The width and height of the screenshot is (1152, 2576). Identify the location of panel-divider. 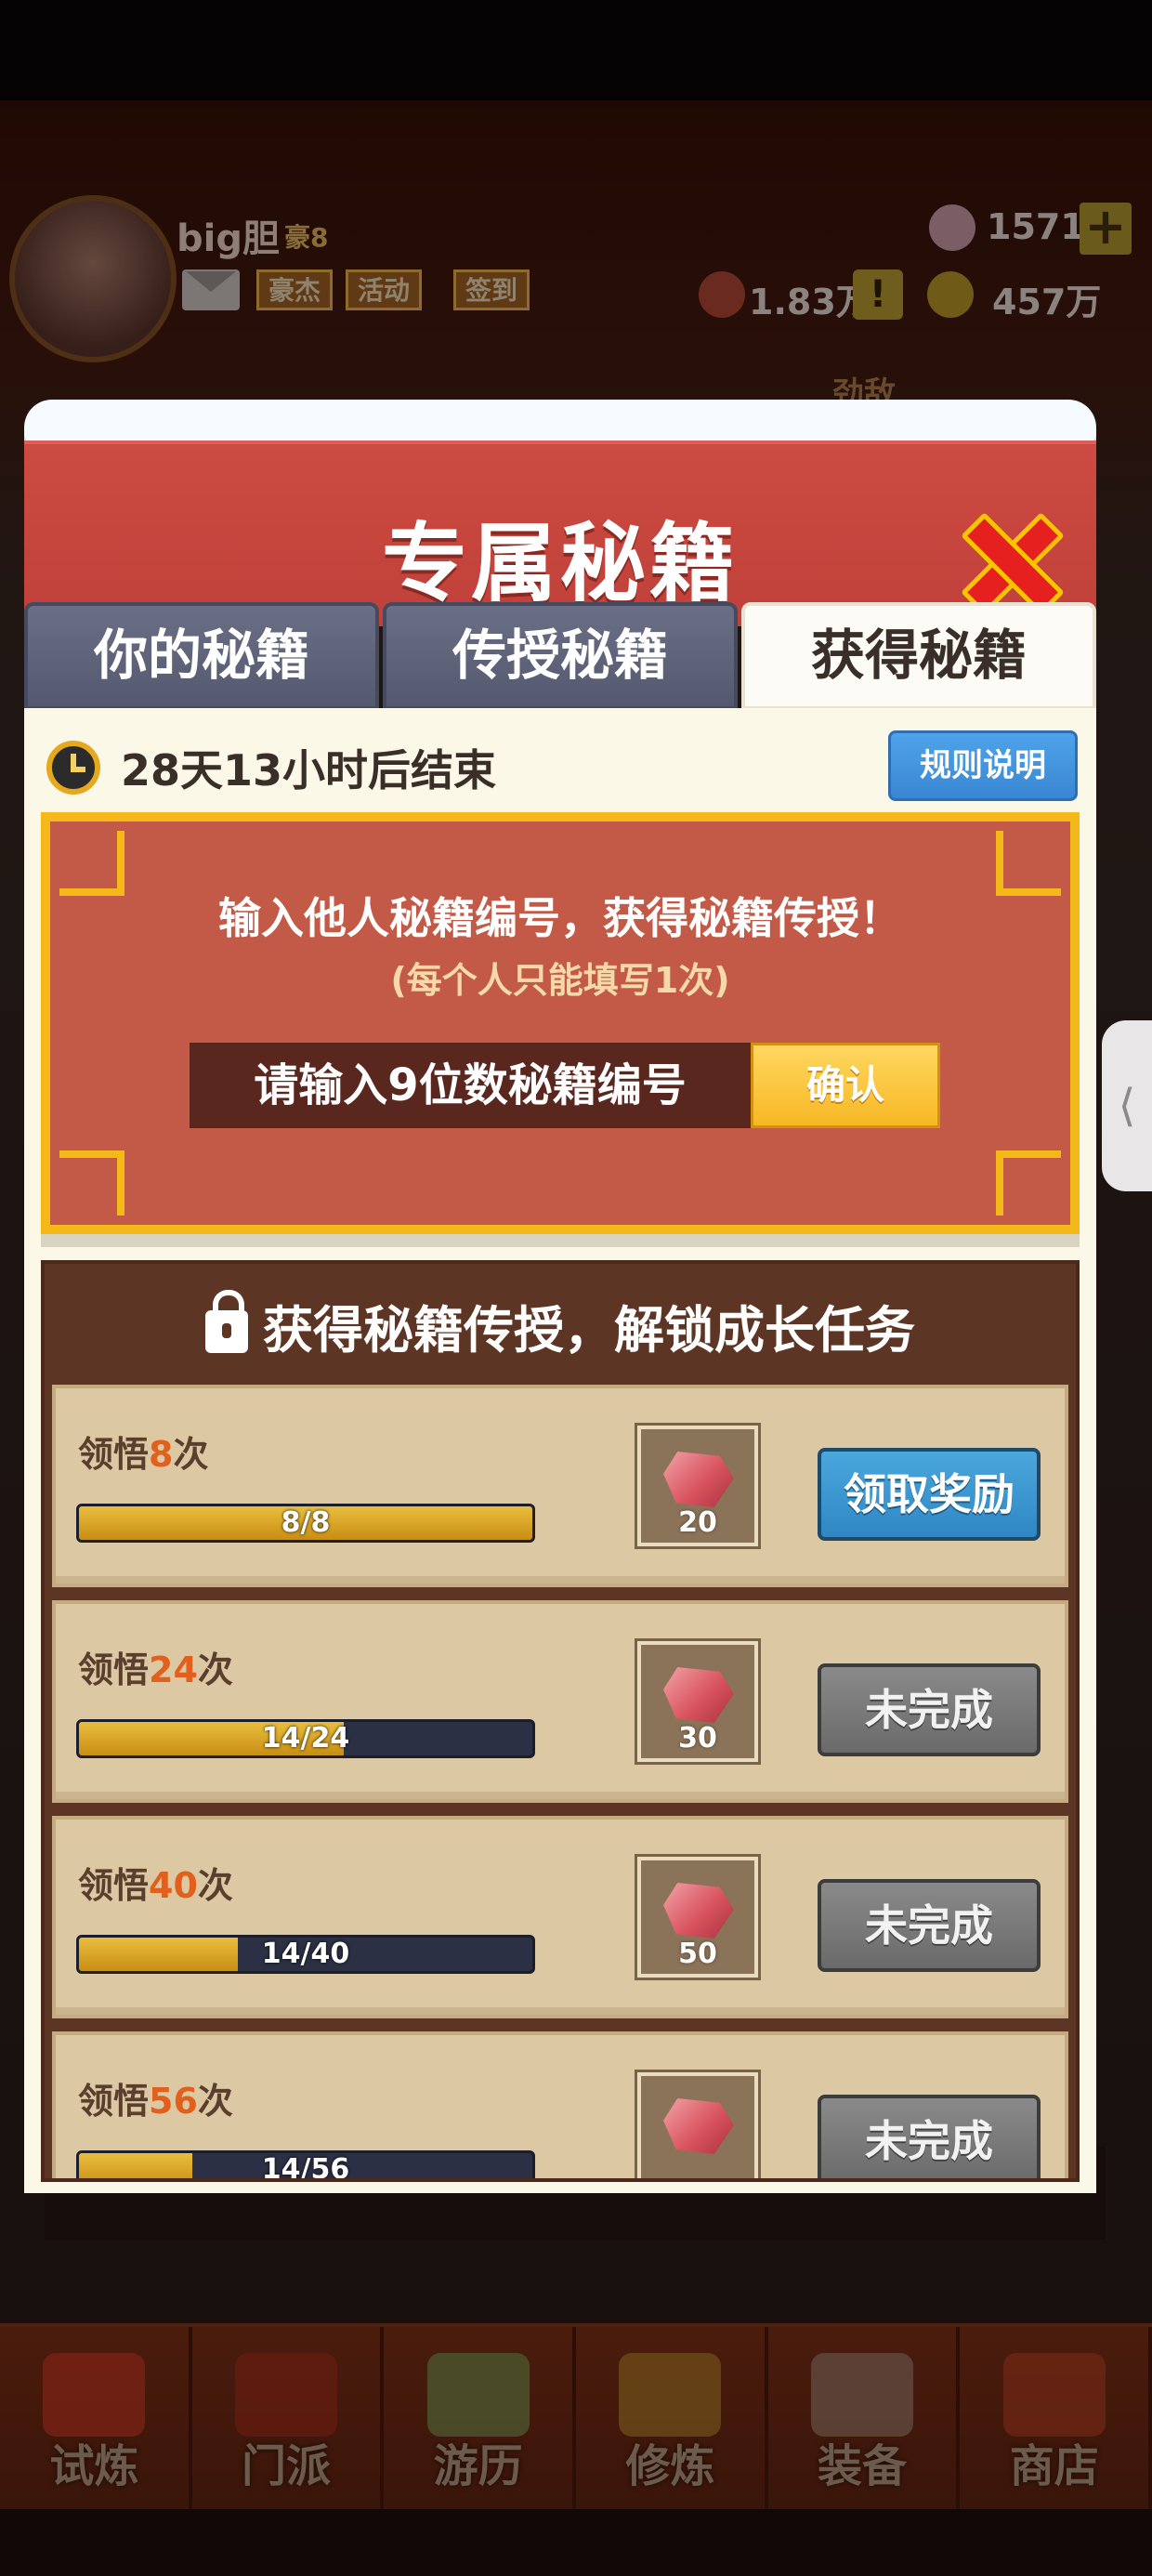
(560, 1240).